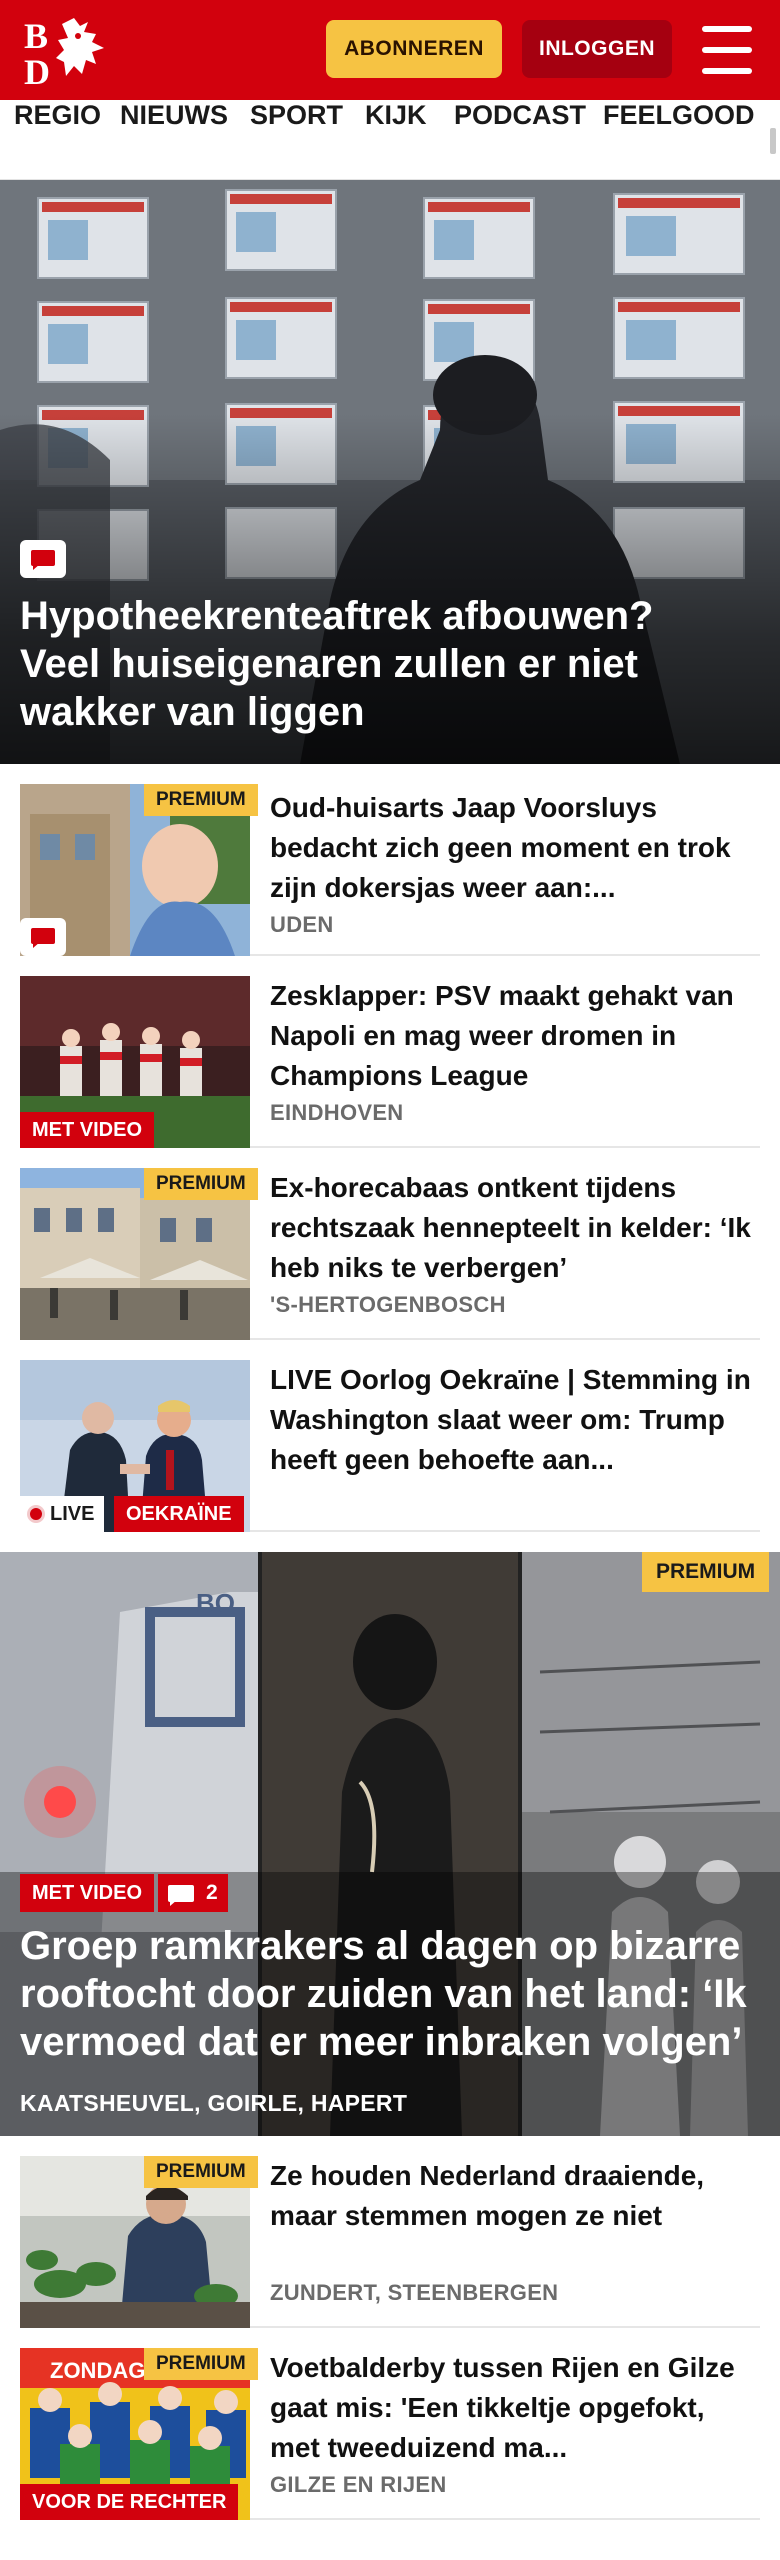 The image size is (780, 2560). Describe the element at coordinates (597, 49) in the screenshot. I see `login-button: INLOGGEN` at that location.